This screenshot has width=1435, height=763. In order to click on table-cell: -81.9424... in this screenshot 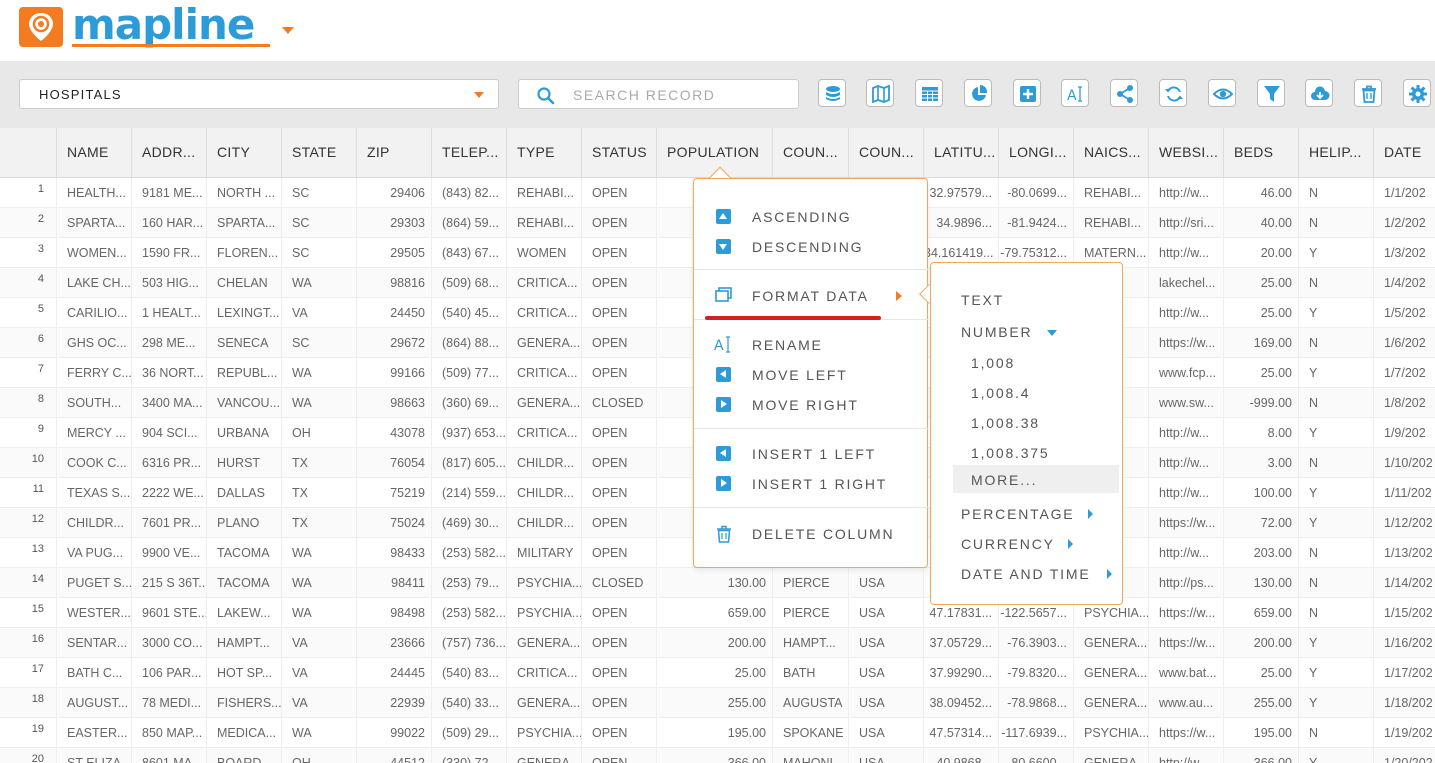, I will do `click(1035, 223)`.